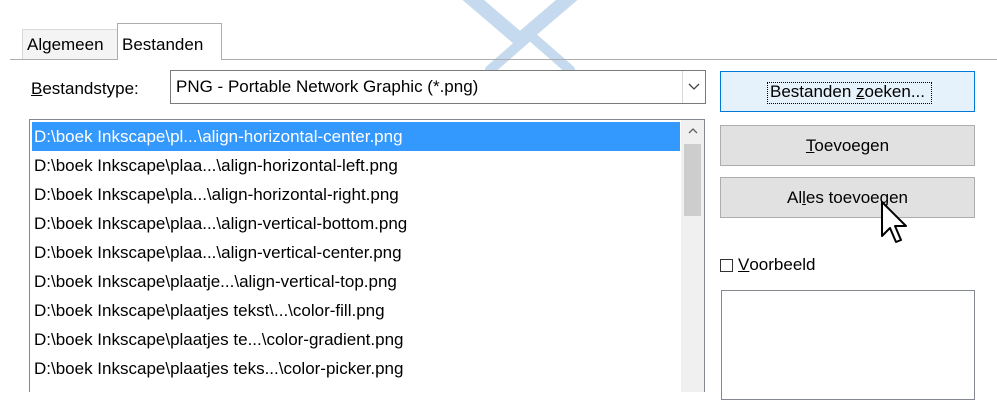 The height and width of the screenshot is (400, 997). What do you see at coordinates (169, 41) in the screenshot?
I see `tab-files: Bestanden` at bounding box center [169, 41].